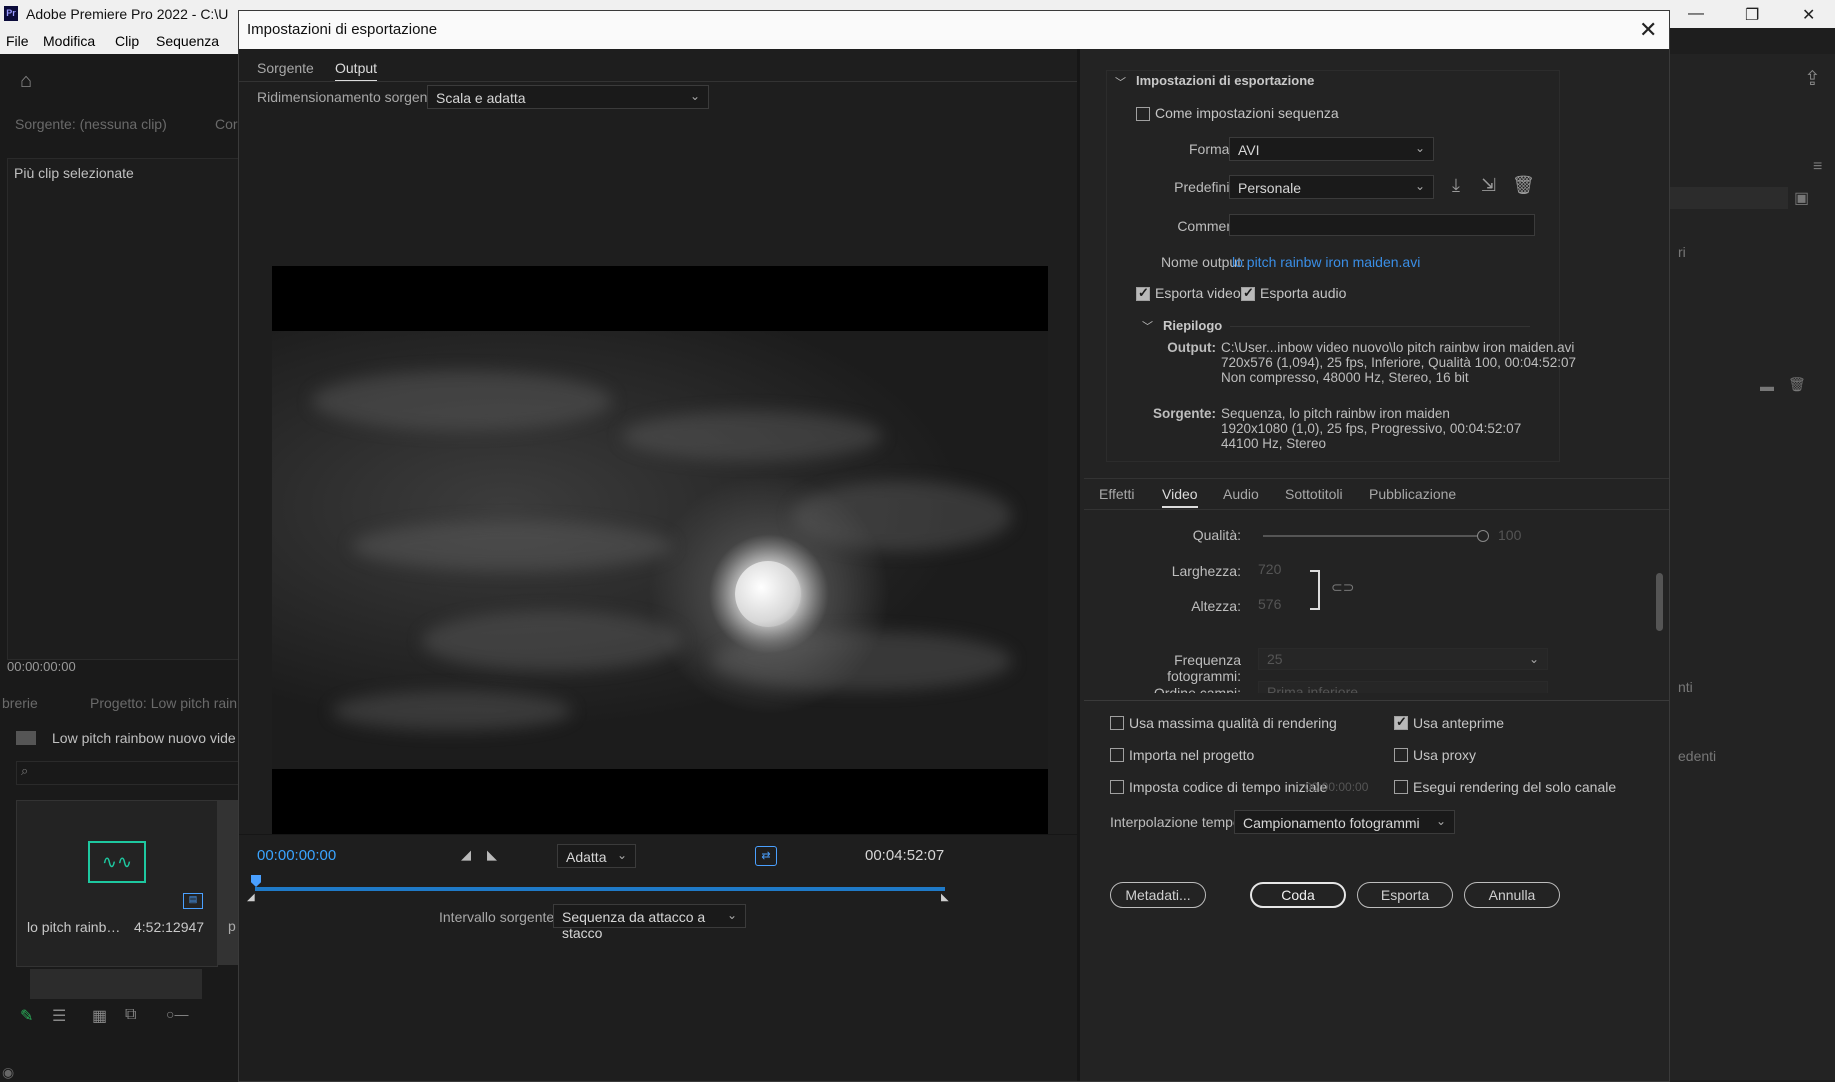 This screenshot has width=1835, height=1082. What do you see at coordinates (649, 922) in the screenshot?
I see `source-range-dropdown: Sequenza da attacco a stacco ⌄` at bounding box center [649, 922].